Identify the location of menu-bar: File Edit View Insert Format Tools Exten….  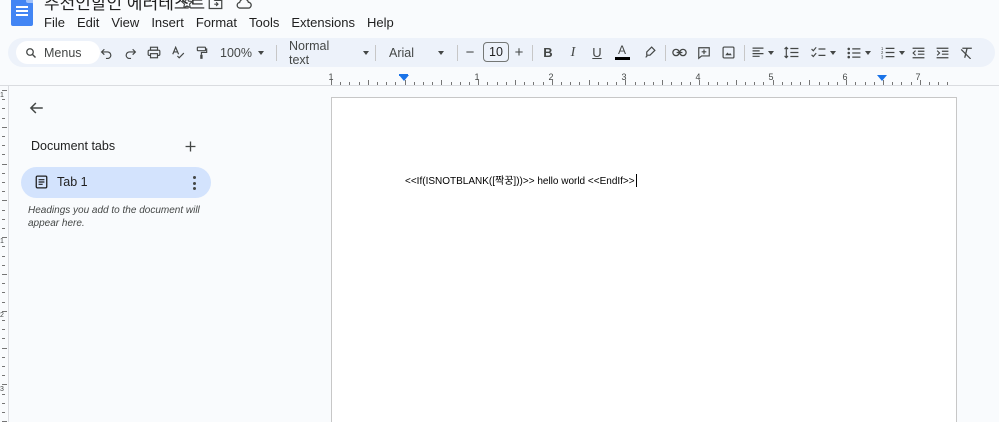
(219, 23).